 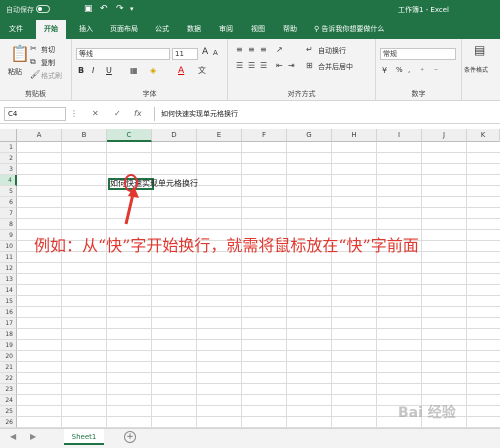 I want to click on column-header: H, so click(x=354, y=135).